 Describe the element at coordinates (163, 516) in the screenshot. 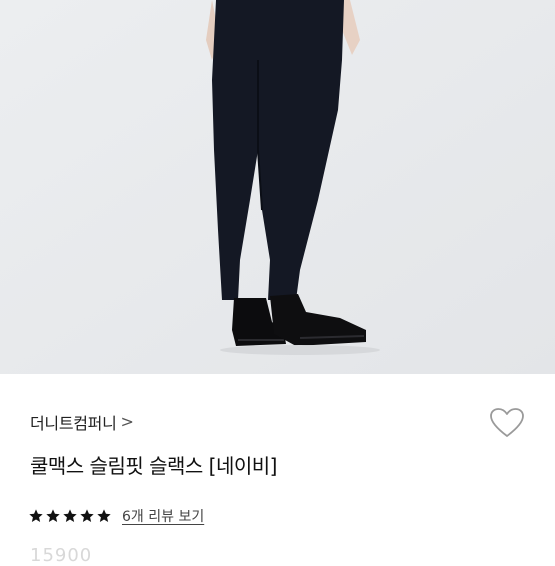

I see `review-link: 6개 리뷰 보기` at that location.